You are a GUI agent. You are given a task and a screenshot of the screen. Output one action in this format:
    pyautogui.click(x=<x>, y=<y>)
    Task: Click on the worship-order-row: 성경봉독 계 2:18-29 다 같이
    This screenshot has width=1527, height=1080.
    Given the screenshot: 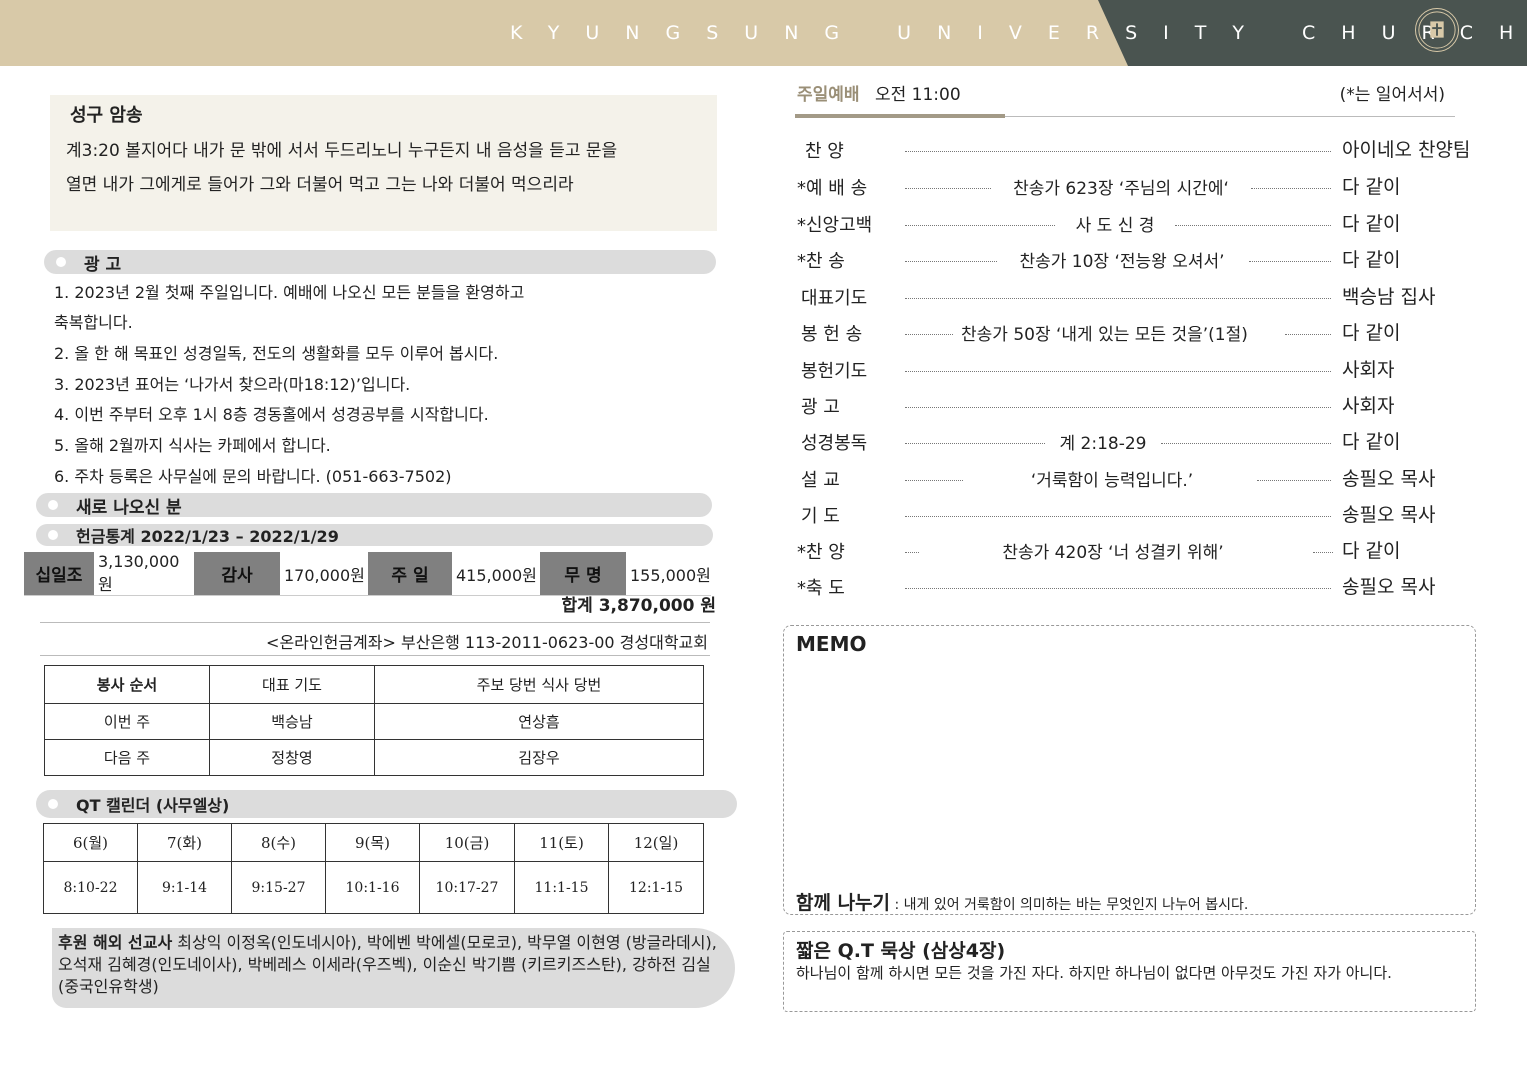 What is the action you would take?
    pyautogui.click(x=1142, y=444)
    